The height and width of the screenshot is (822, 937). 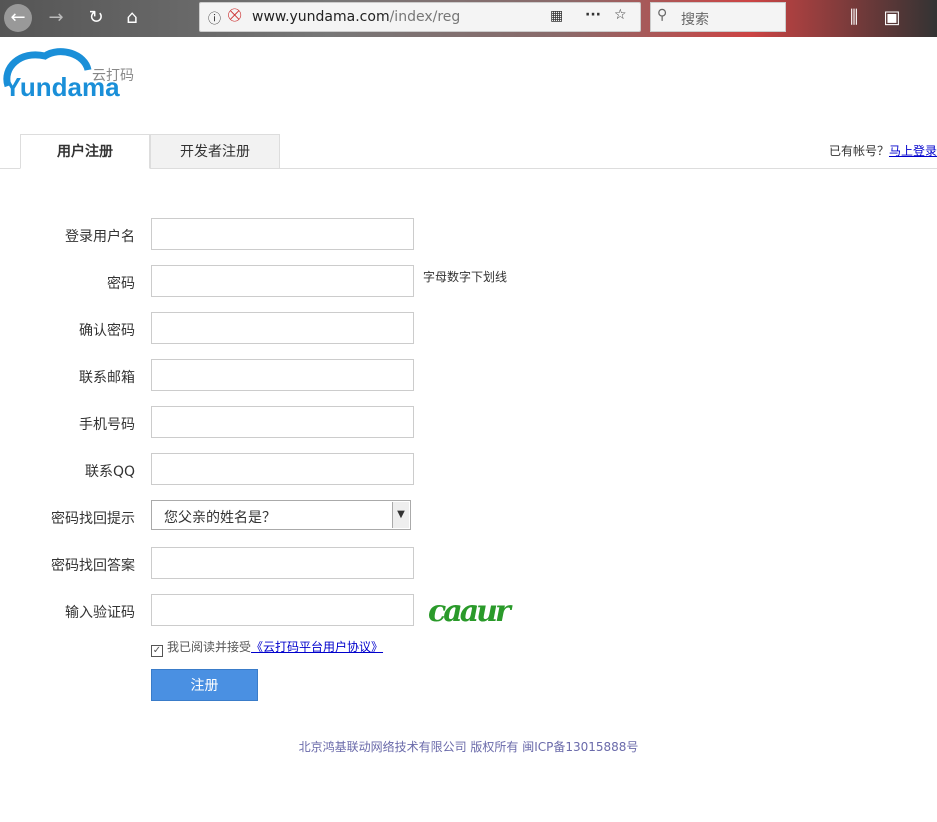 I want to click on tab-user-register: 用户注册, so click(x=85, y=151).